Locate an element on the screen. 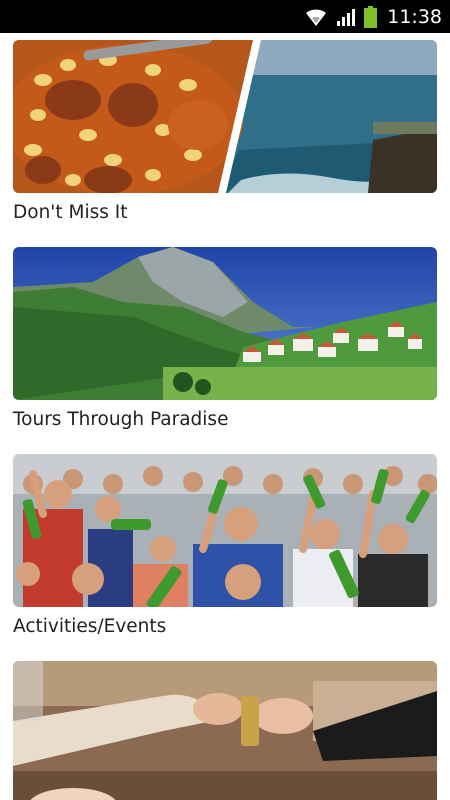 The width and height of the screenshot is (450, 800). status-icons: 11:38 is located at coordinates (373, 16).